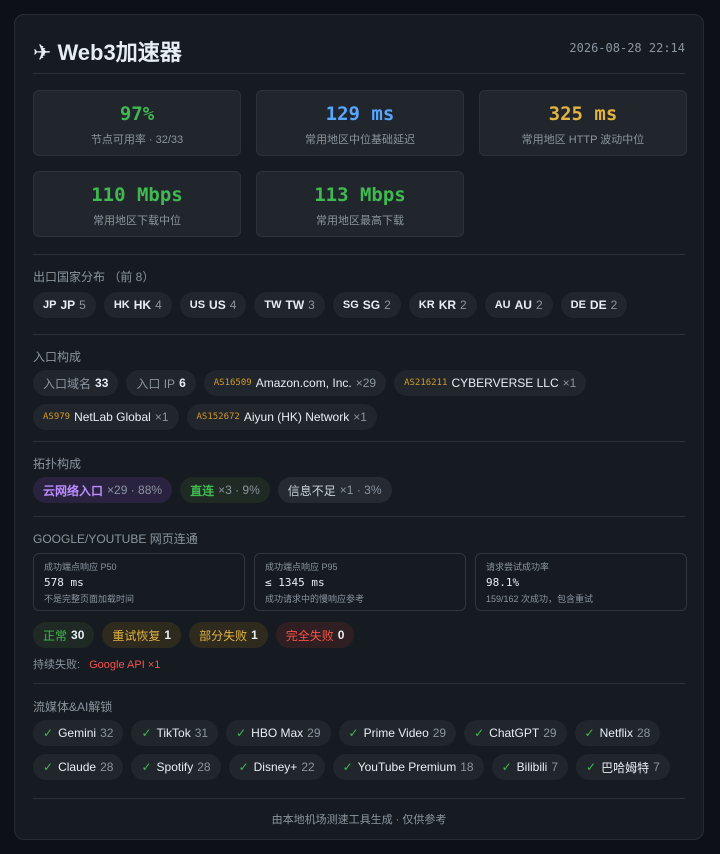 Image resolution: width=720 pixels, height=854 pixels. I want to click on unlock-pill-chatgpt: ✓ ChatGPT 29, so click(515, 733).